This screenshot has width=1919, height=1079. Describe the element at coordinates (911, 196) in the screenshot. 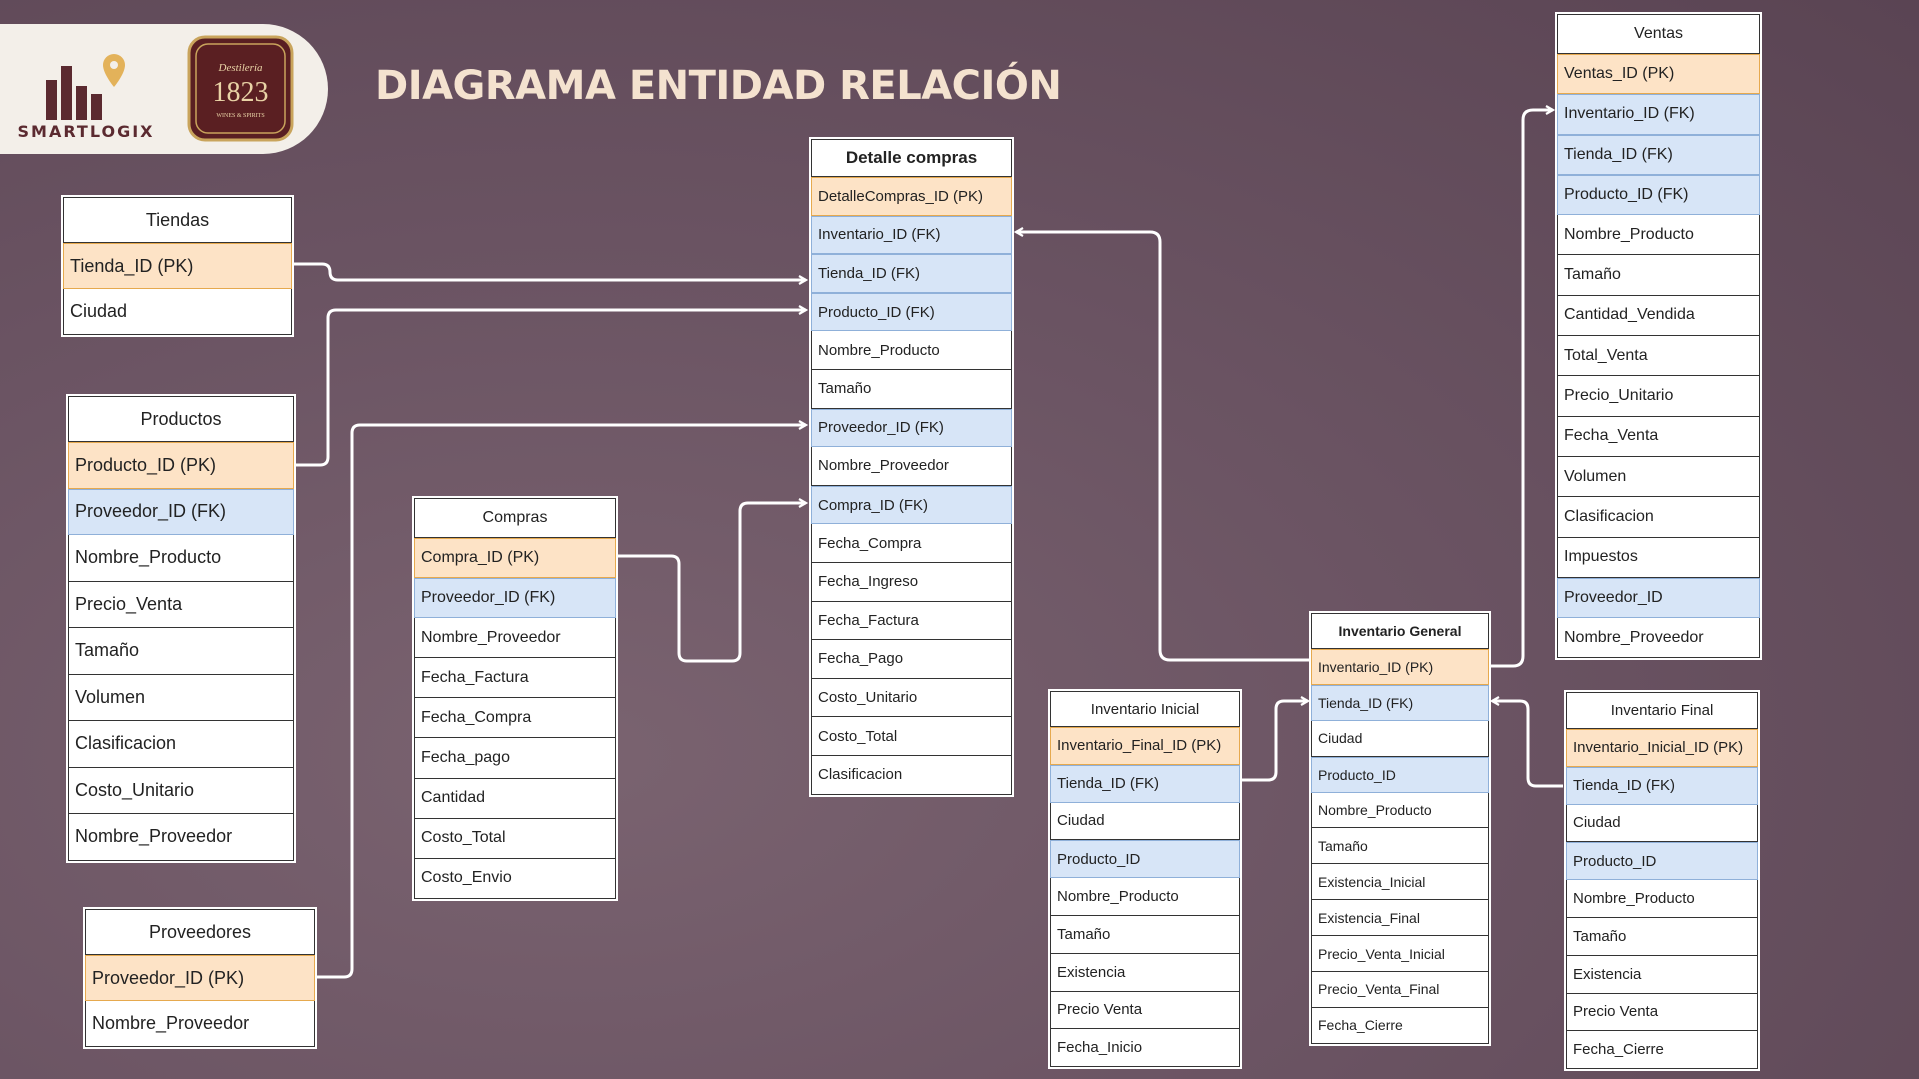

I see `primary-key-field: DetalleCompras_ID (PK)` at that location.